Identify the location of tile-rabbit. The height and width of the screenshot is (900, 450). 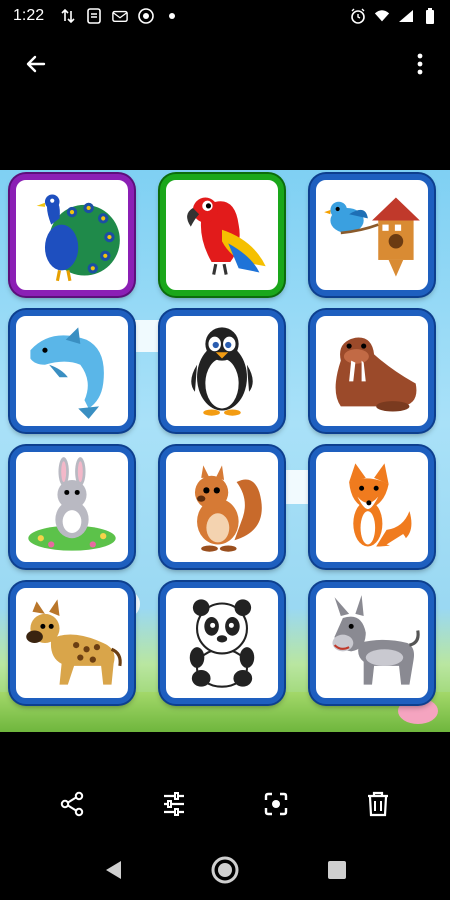
(72, 507).